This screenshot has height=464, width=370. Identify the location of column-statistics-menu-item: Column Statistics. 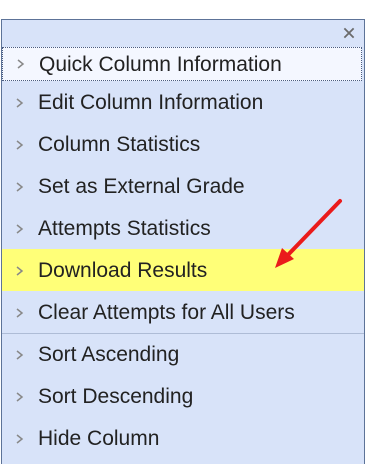
(183, 144).